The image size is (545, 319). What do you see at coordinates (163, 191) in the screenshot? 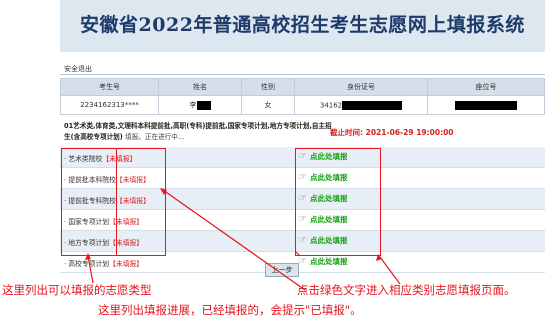
I see `arrowhead-bottom` at bounding box center [163, 191].